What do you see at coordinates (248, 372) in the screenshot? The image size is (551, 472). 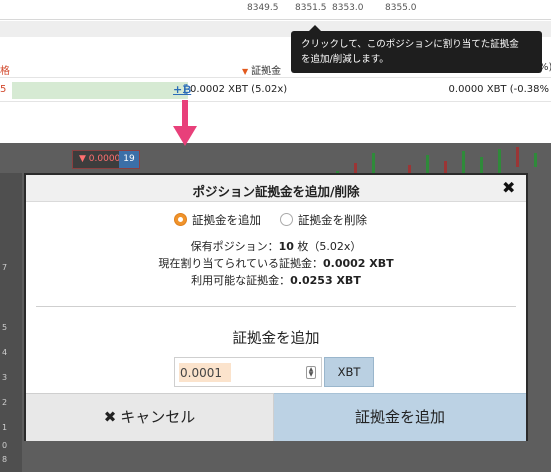 I see `amount-field: ▲▼` at bounding box center [248, 372].